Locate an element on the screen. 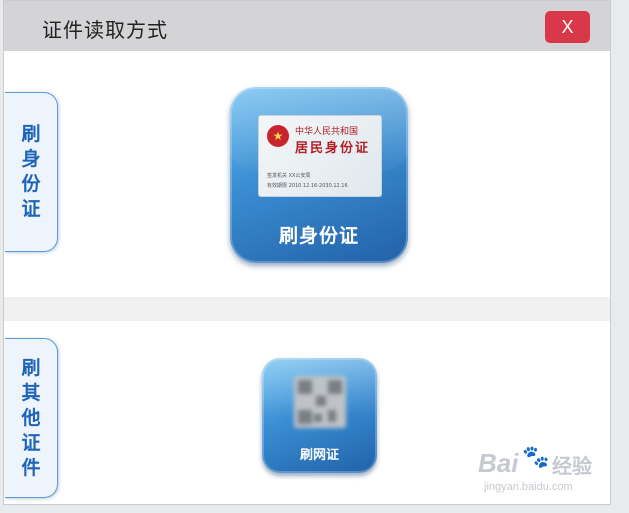 The width and height of the screenshot is (629, 513). section-divider is located at coordinates (307, 309).